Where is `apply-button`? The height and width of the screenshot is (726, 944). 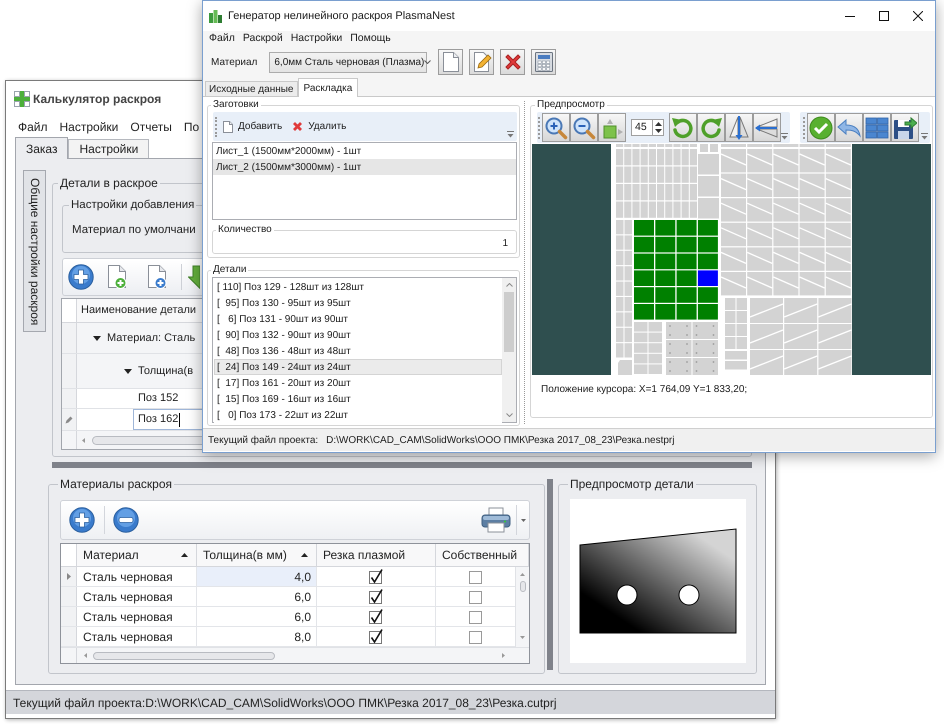
apply-button is located at coordinates (821, 127).